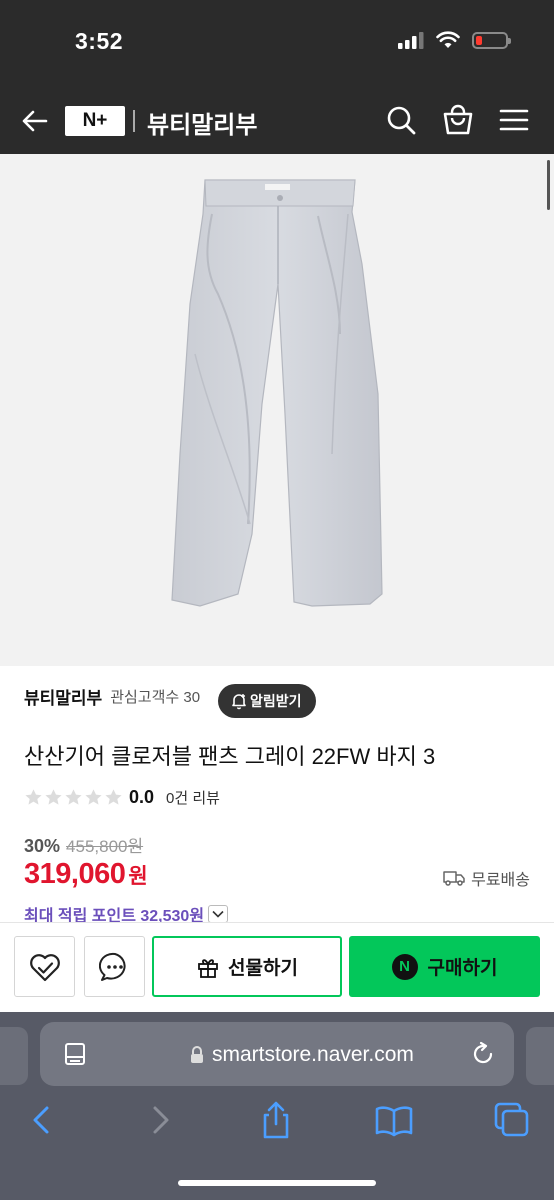 This screenshot has width=554, height=1200. What do you see at coordinates (263, 968) in the screenshot?
I see `gift-label: 선물하기` at bounding box center [263, 968].